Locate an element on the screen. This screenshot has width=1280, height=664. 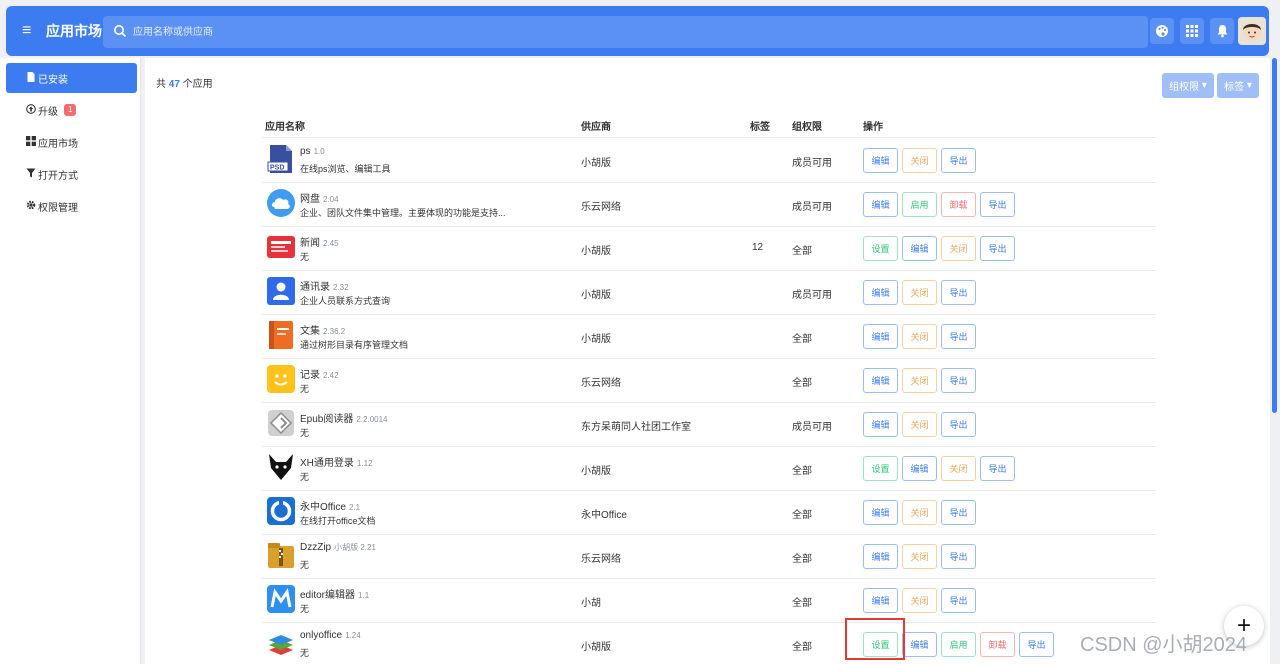
scrollbar is located at coordinates (1274, 235).